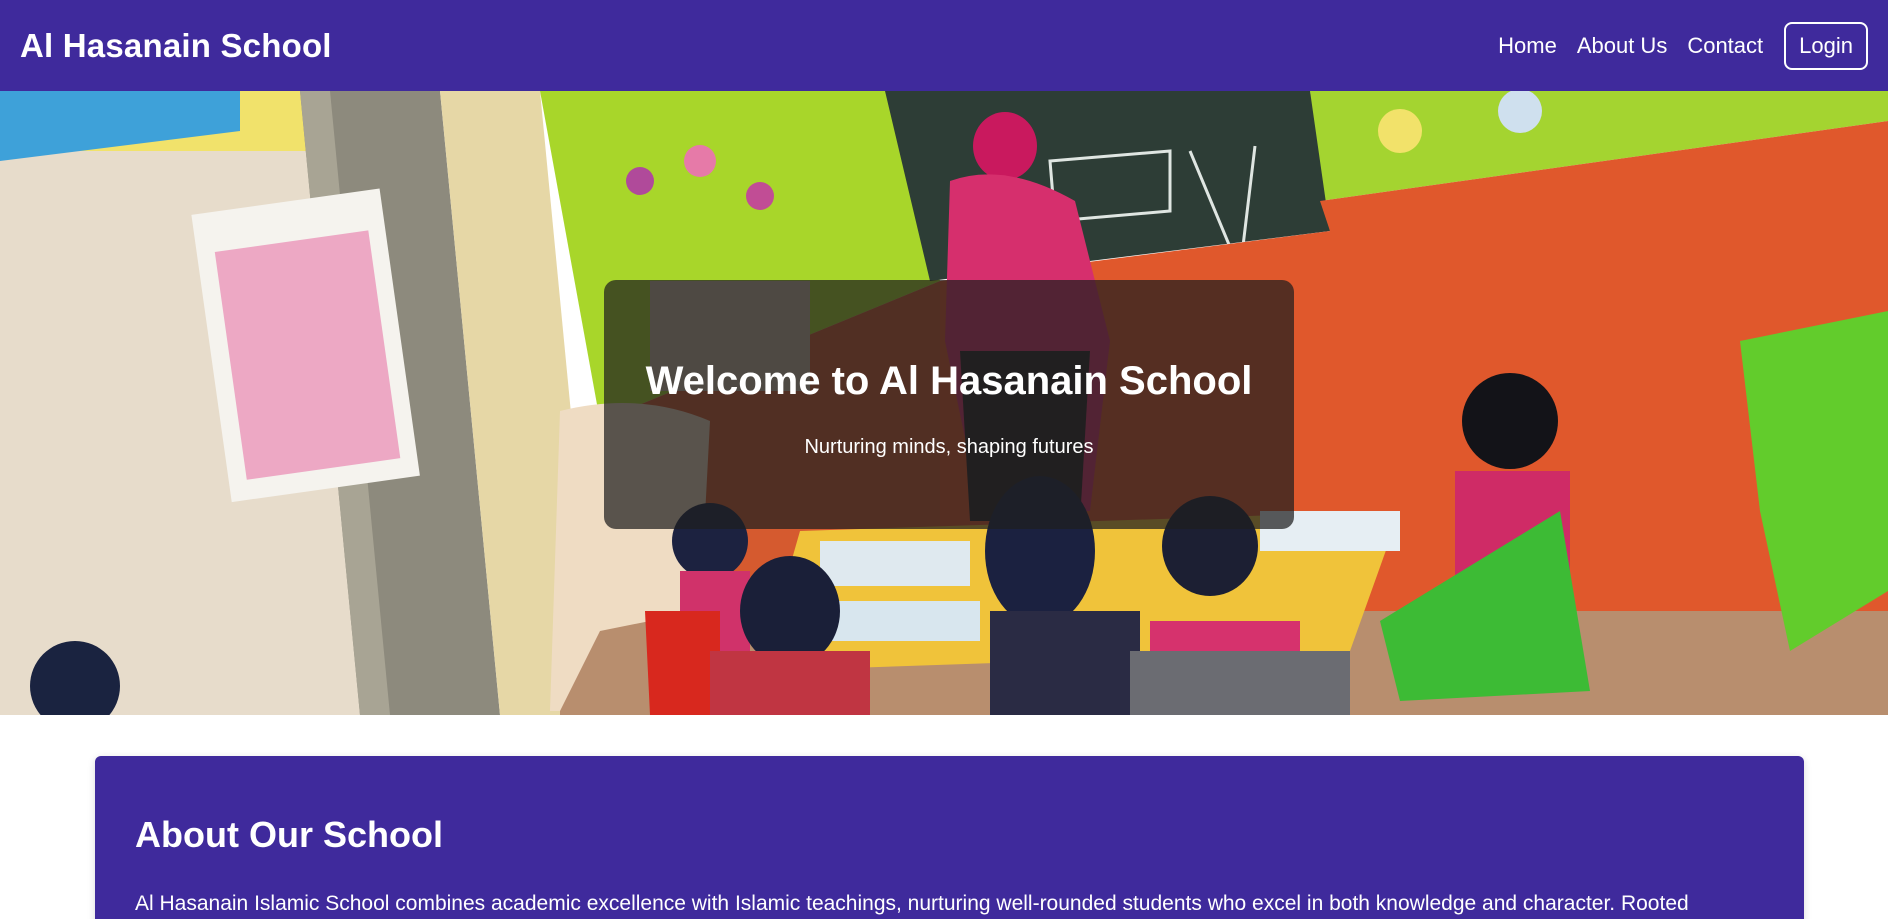 This screenshot has width=1888, height=919. I want to click on photo-child-body, so click(1065, 663).